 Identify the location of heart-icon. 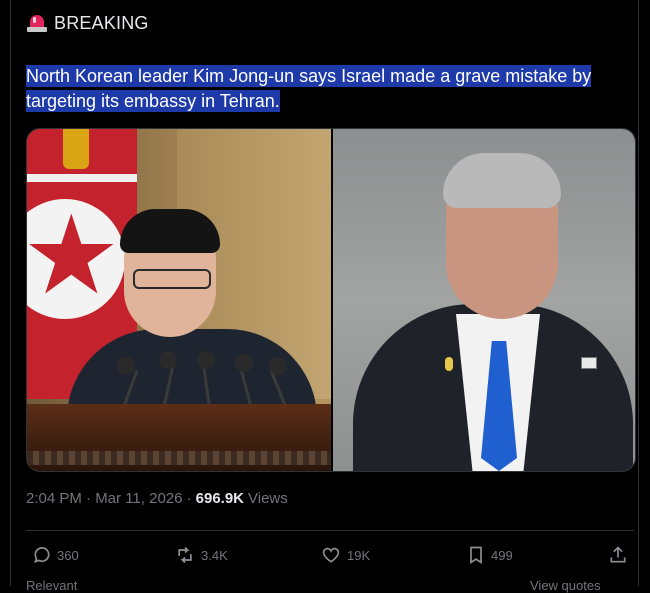
(331, 555).